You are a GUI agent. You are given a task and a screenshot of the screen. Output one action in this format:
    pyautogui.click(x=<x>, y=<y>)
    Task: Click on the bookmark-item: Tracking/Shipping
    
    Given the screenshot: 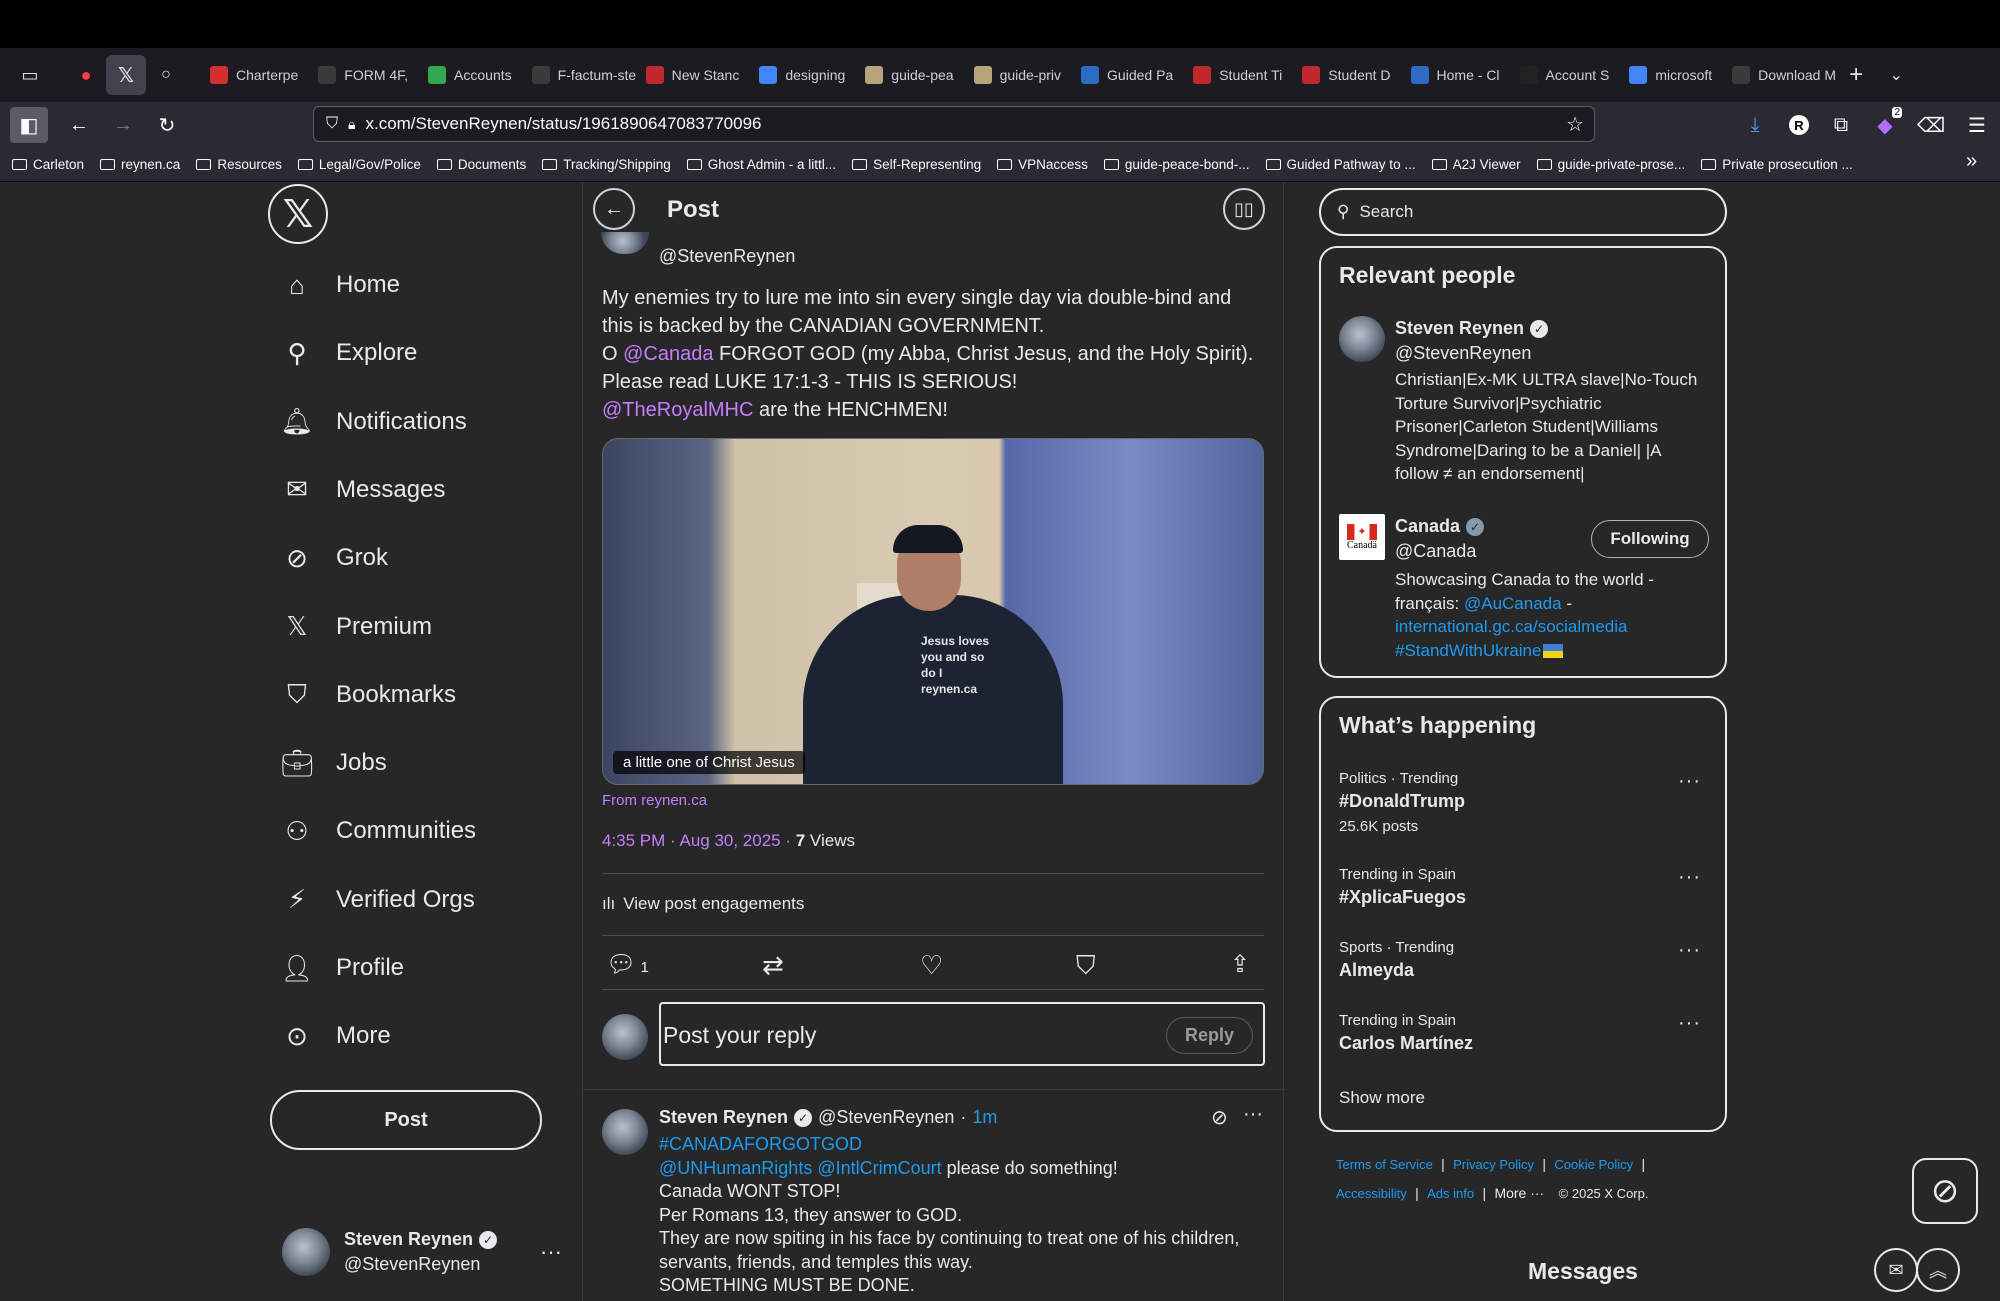 What is the action you would take?
    pyautogui.click(x=606, y=164)
    